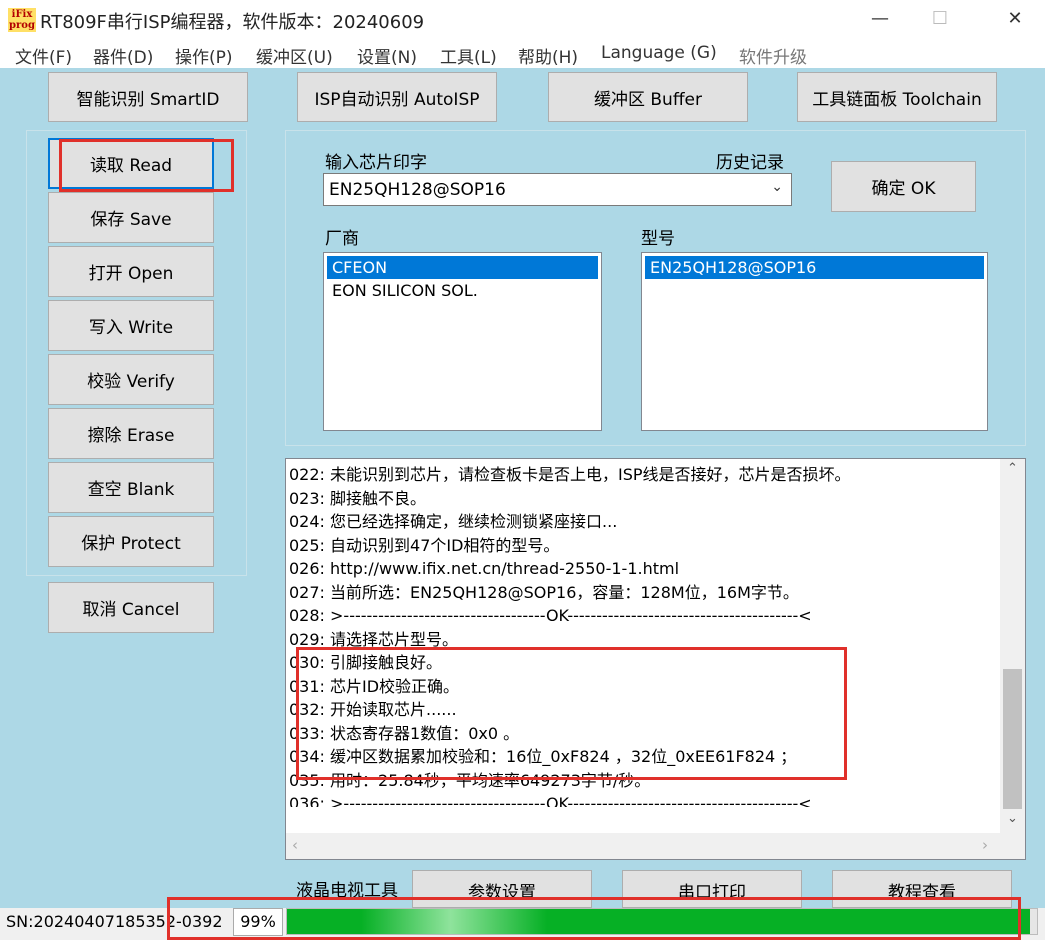 The image size is (1051, 940). I want to click on open-button: 打开 Open, so click(131, 271).